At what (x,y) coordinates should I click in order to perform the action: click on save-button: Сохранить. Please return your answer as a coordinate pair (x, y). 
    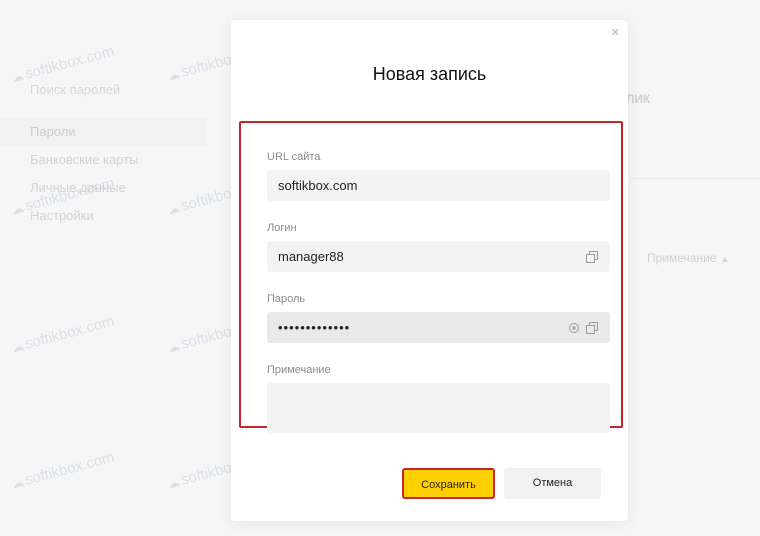
    Looking at the image, I should click on (448, 483).